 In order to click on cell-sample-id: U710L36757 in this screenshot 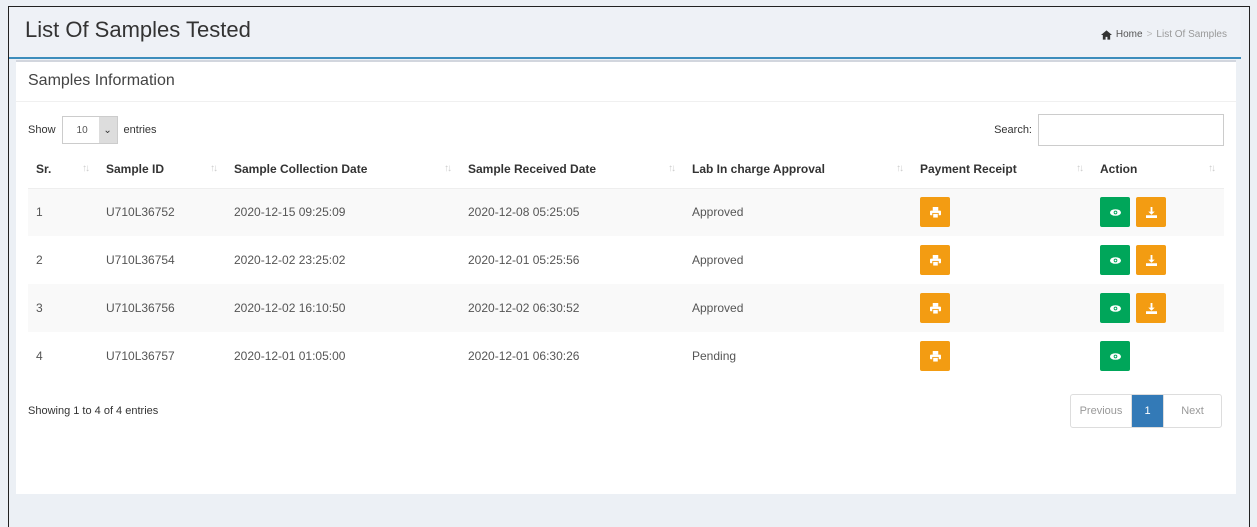, I will do `click(140, 356)`.